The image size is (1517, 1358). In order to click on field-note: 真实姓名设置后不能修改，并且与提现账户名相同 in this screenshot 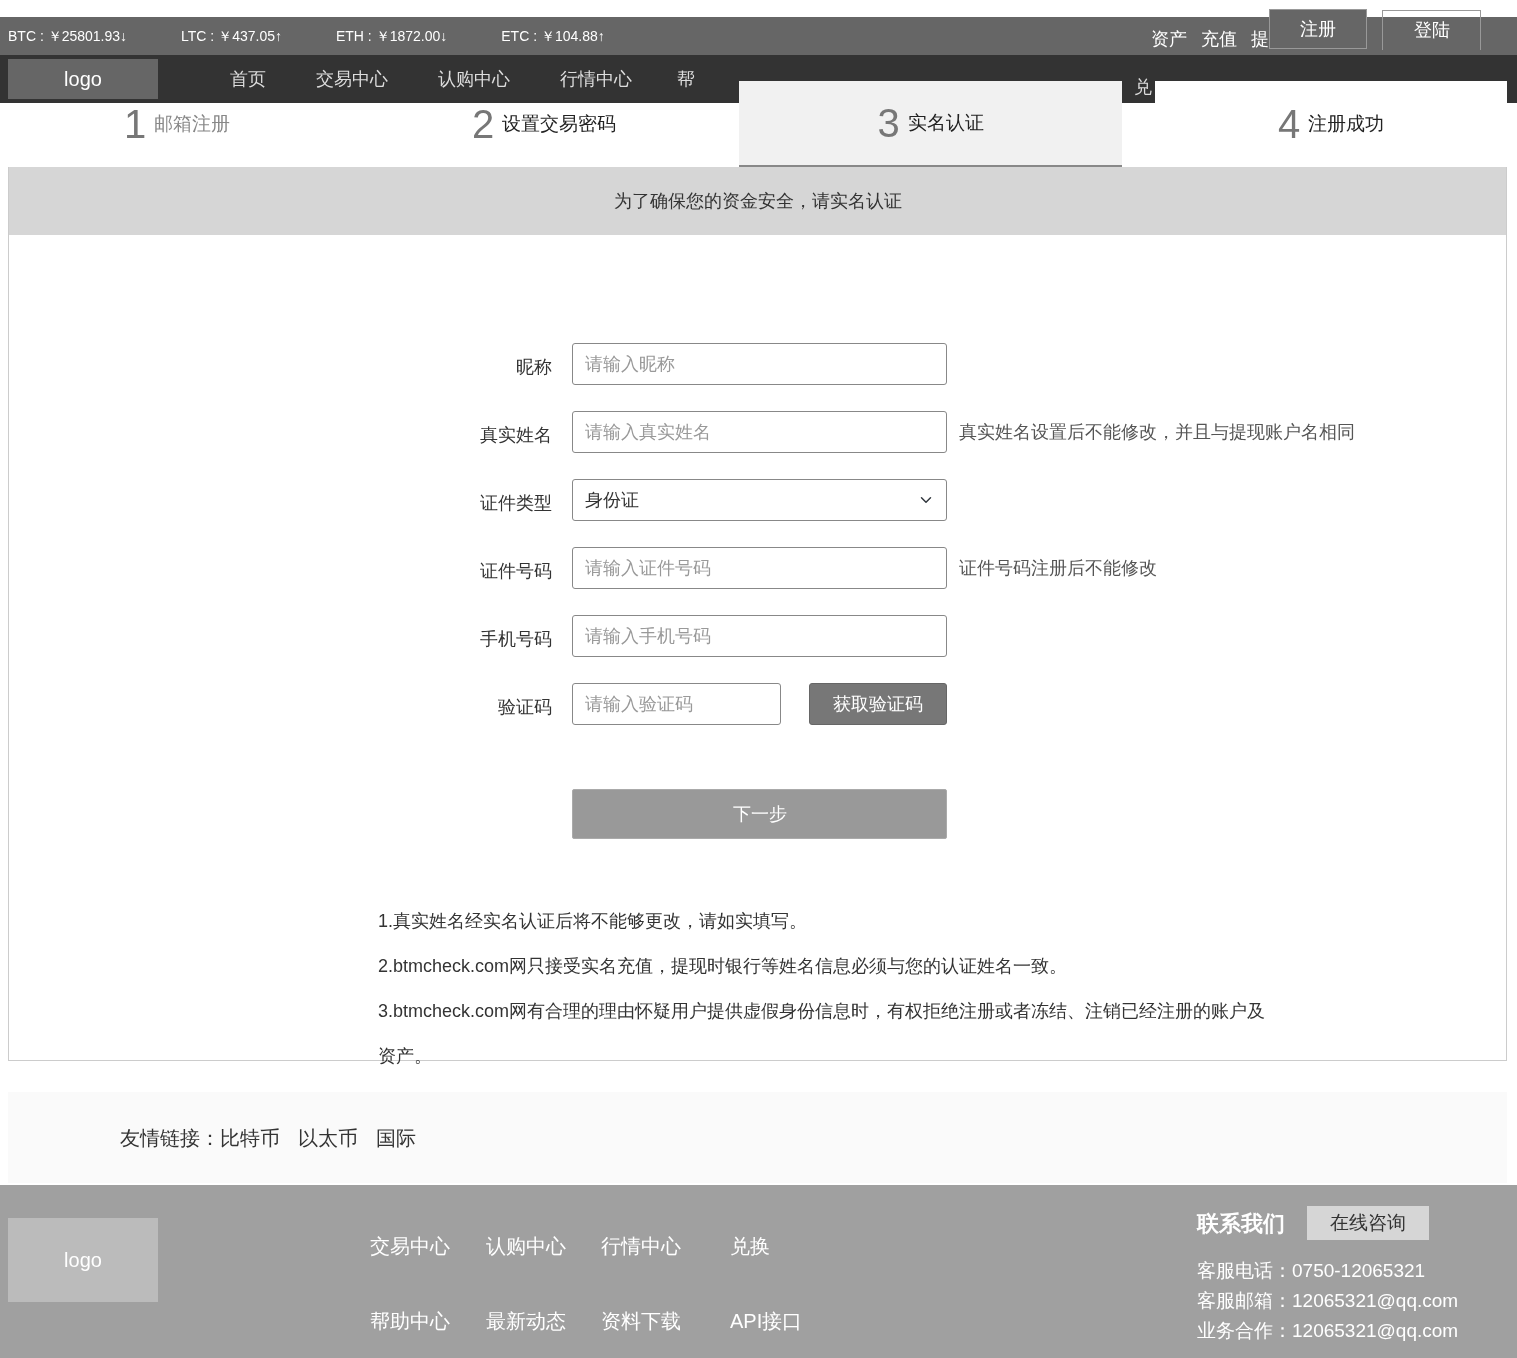, I will do `click(1157, 432)`.